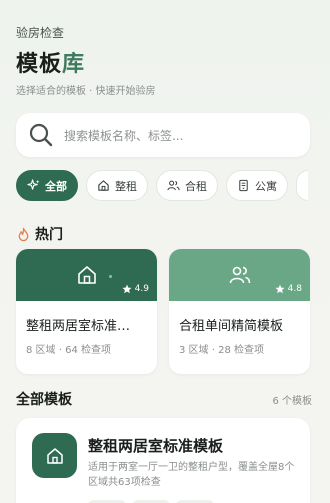 Image resolution: width=330 pixels, height=503 pixels. I want to click on hot-card-banner: 4.8, so click(239, 275).